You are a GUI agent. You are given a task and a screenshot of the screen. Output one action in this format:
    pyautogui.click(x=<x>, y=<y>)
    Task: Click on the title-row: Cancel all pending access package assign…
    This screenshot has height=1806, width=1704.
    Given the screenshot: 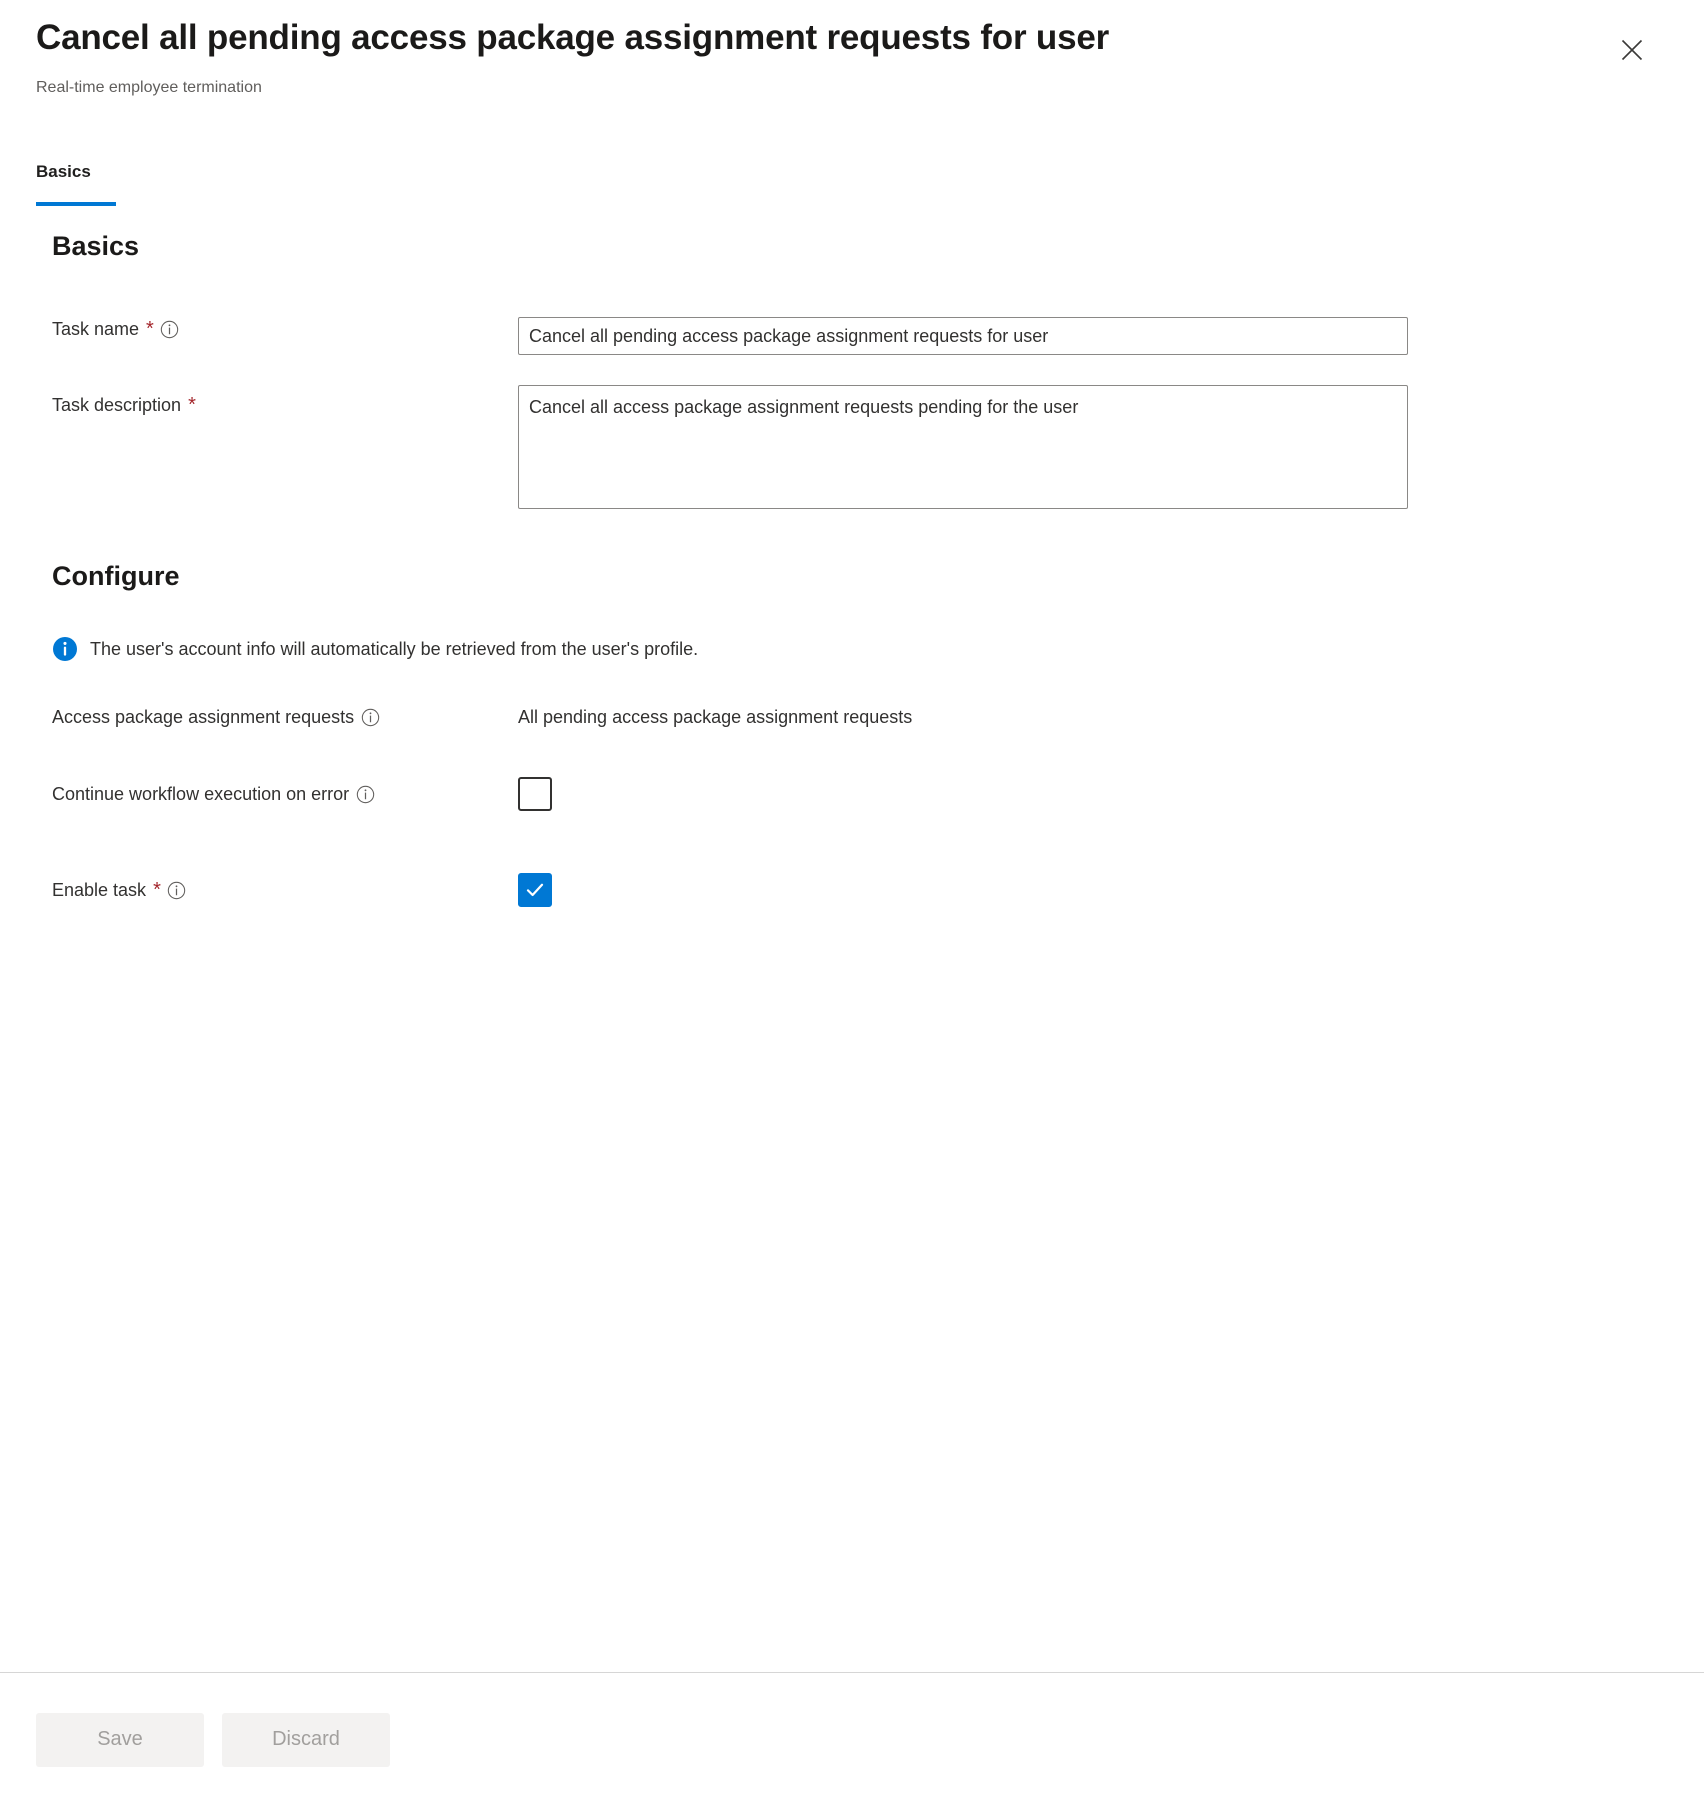 What is the action you would take?
    pyautogui.click(x=852, y=36)
    